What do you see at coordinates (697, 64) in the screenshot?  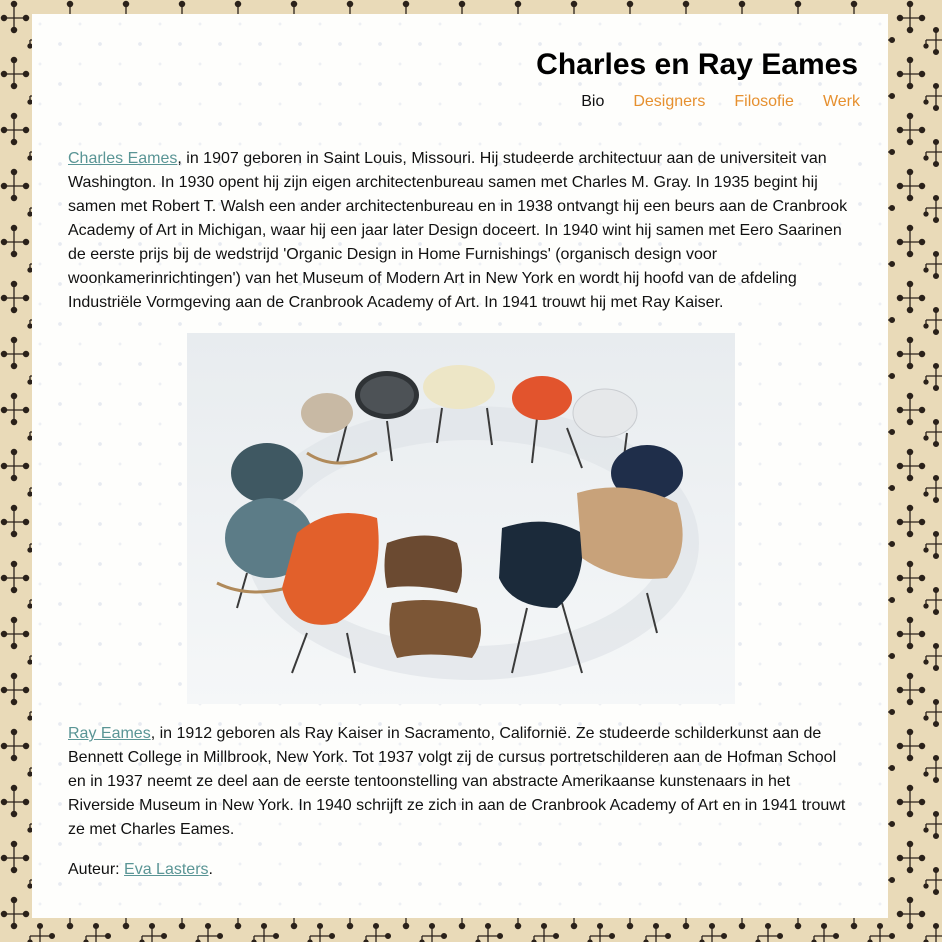 I see `page-title: Charles en Ray Eames` at bounding box center [697, 64].